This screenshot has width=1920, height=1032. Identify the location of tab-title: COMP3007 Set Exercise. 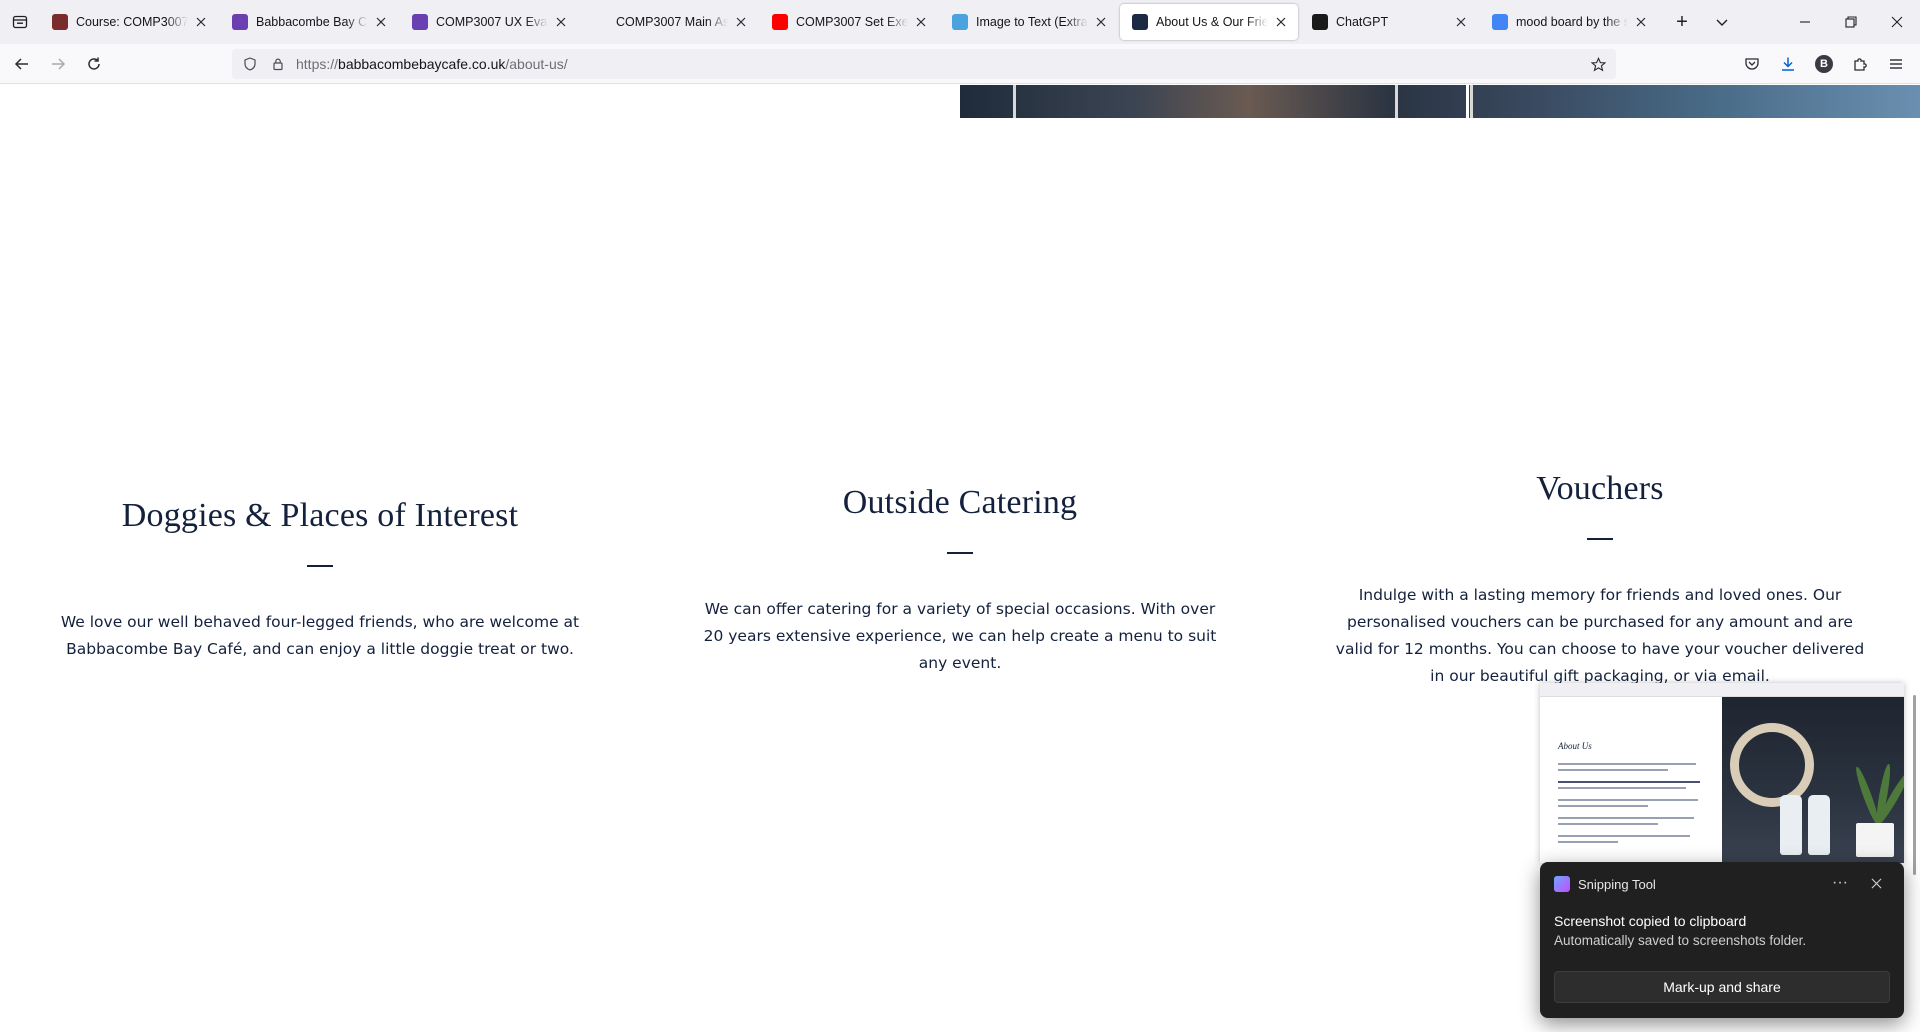
(852, 22).